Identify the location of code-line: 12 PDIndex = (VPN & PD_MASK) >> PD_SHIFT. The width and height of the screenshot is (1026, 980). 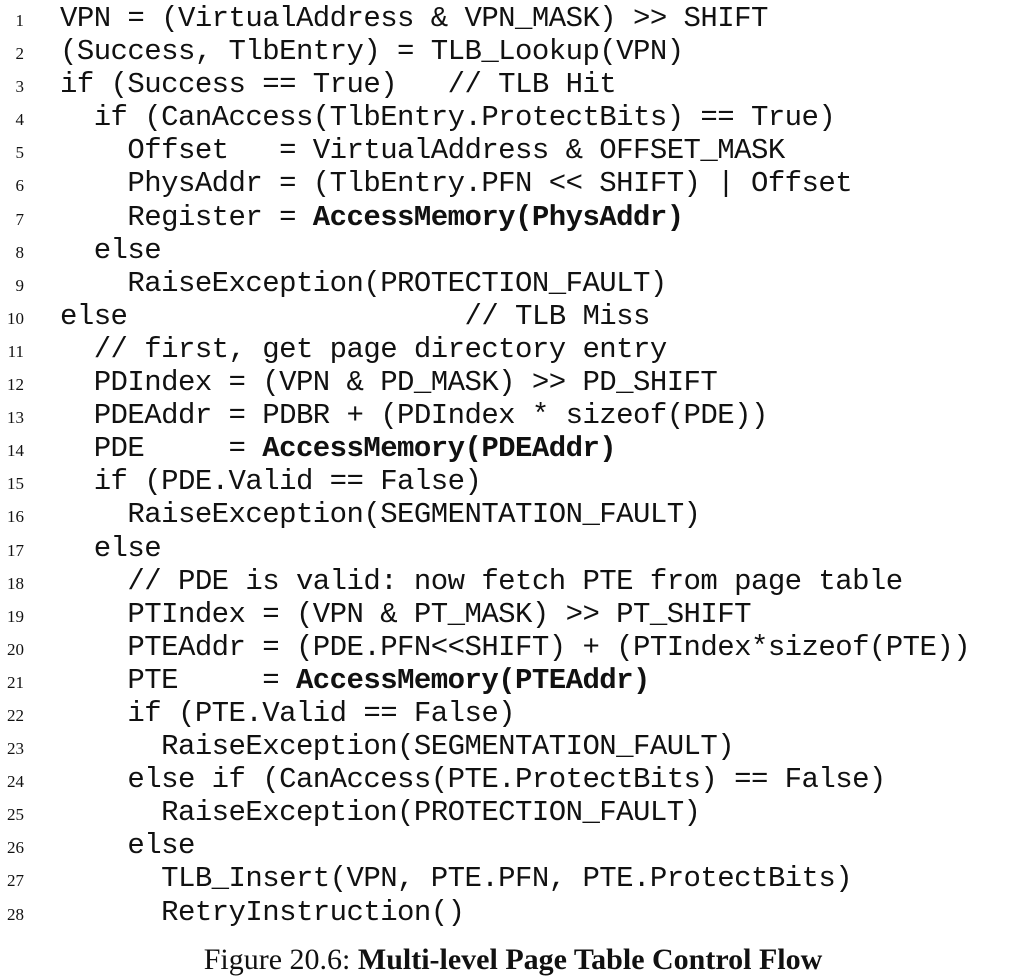
(513, 382).